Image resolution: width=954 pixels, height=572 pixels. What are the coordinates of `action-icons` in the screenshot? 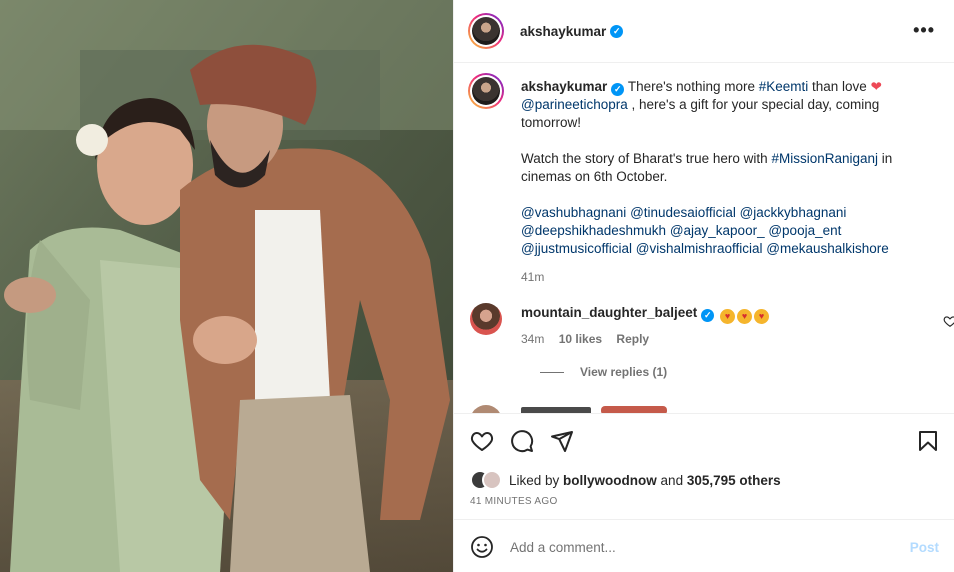 It's located at (705, 441).